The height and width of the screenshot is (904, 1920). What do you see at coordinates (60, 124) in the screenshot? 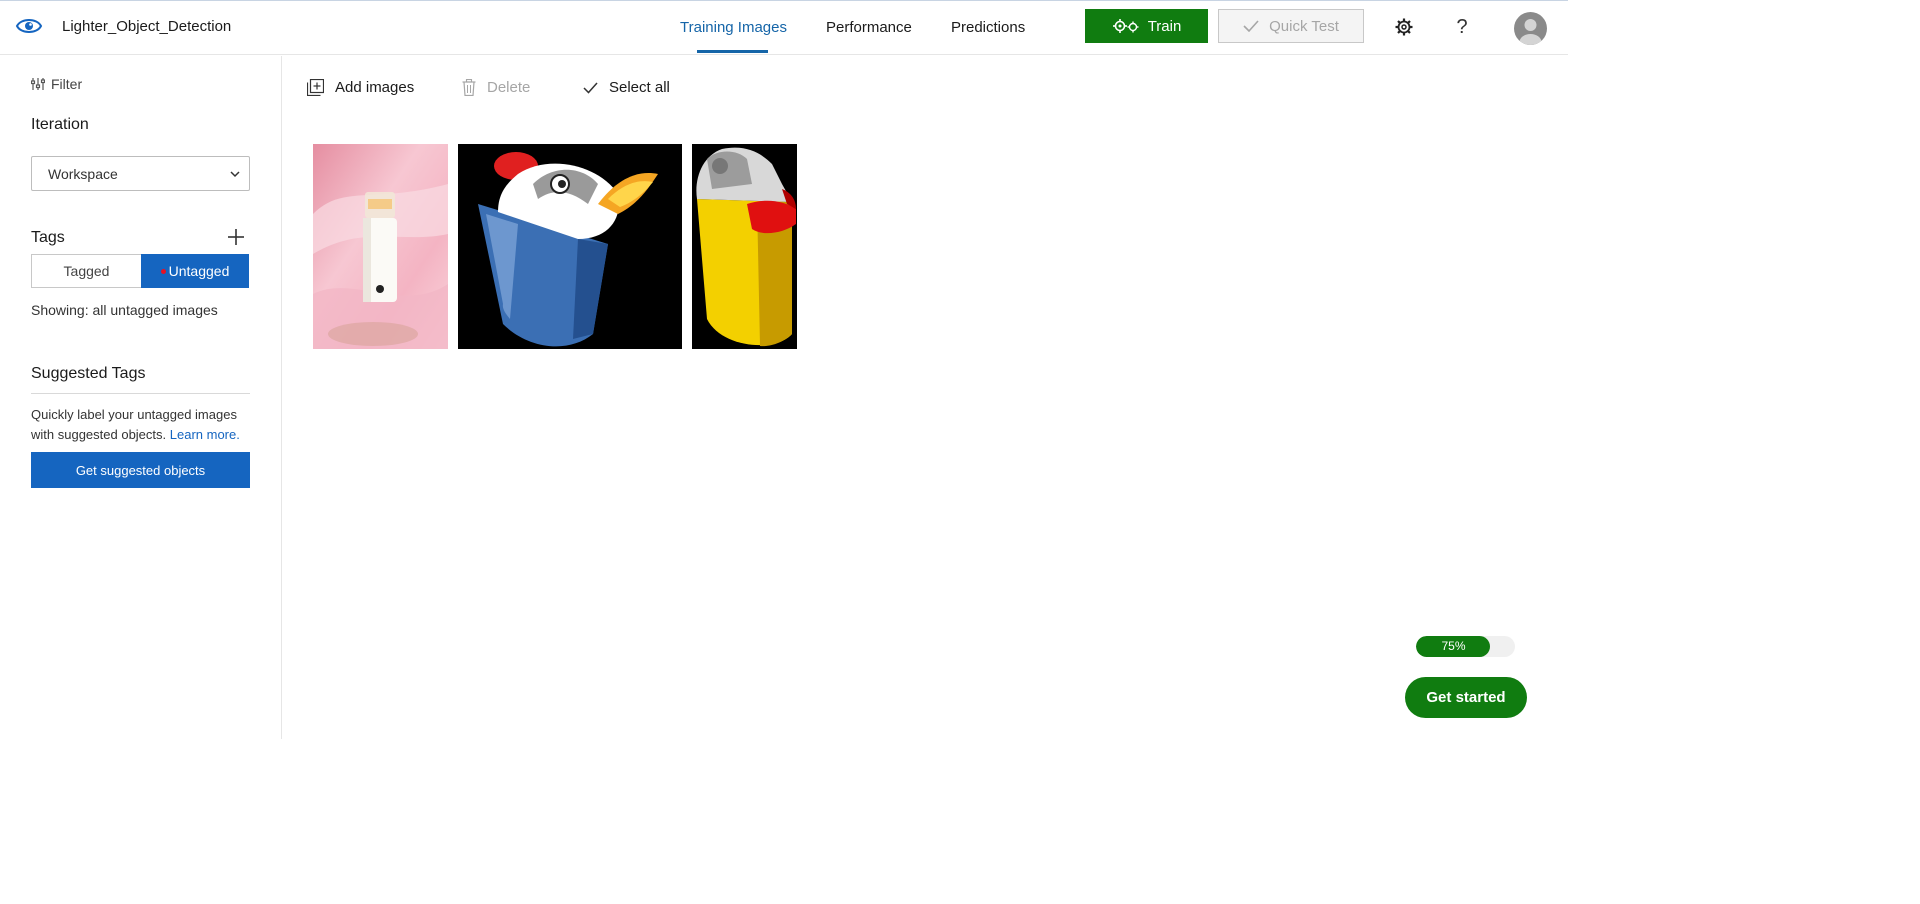
I see `iteration-title: Iteration` at bounding box center [60, 124].